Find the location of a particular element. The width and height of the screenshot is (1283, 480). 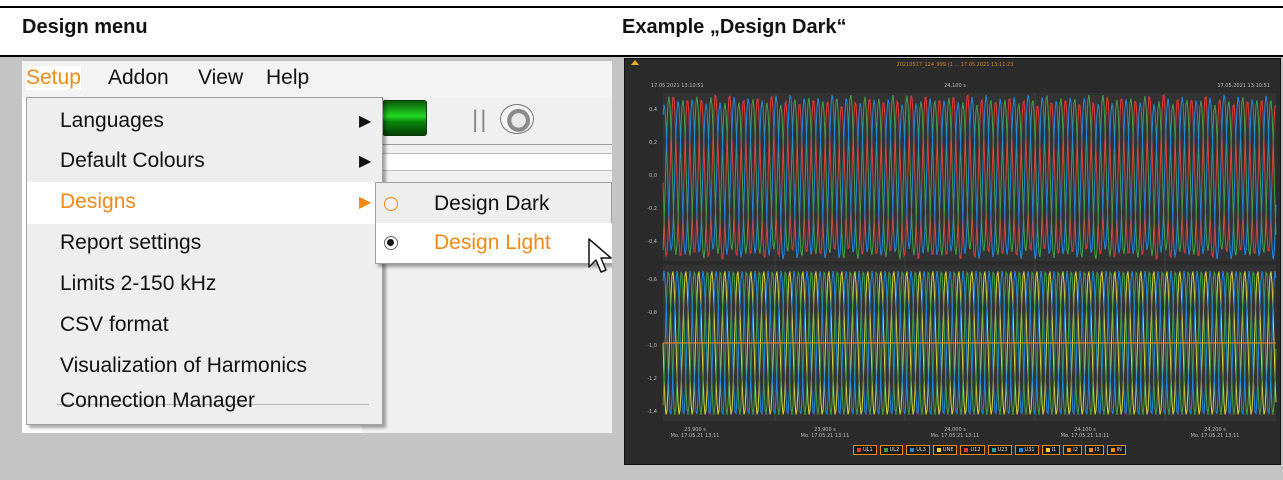

y-tick-label: -1,0 is located at coordinates (652, 346).